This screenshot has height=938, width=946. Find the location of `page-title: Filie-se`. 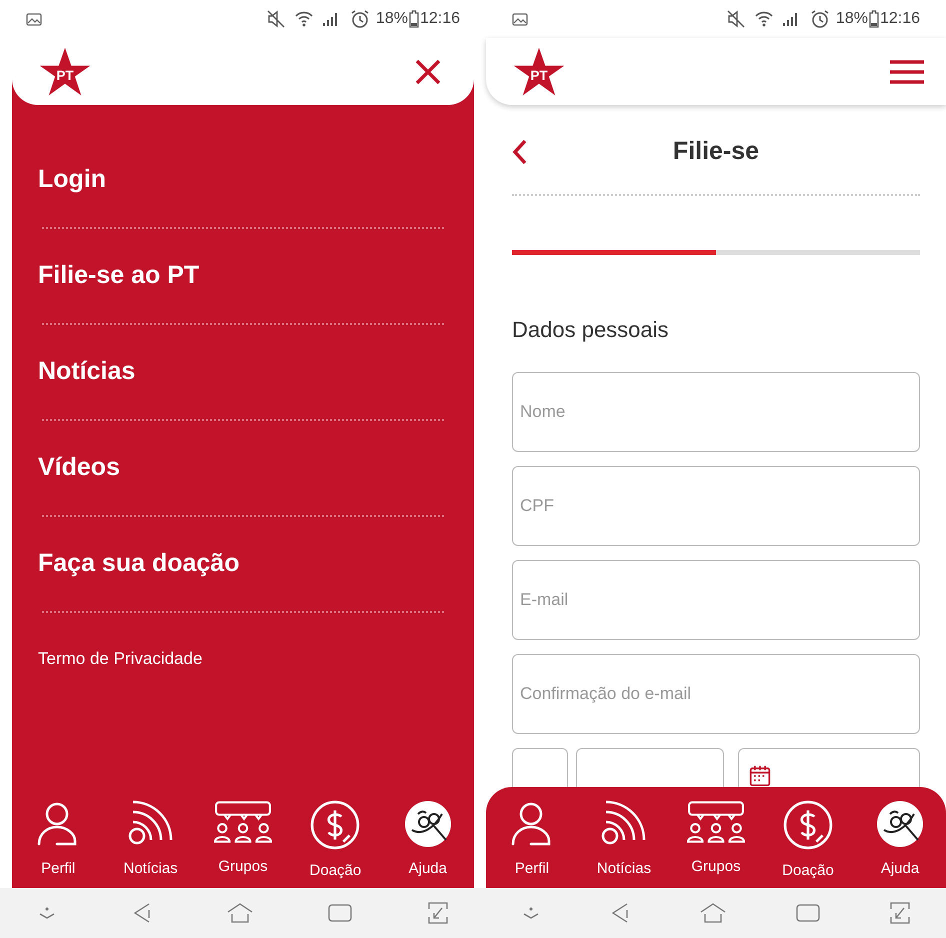

page-title: Filie-se is located at coordinates (716, 152).